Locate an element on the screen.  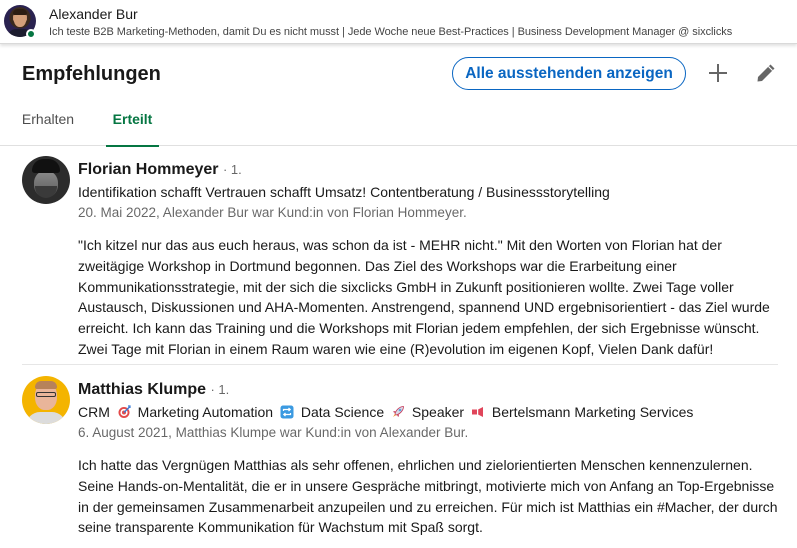
repeat-emoji-icon is located at coordinates (287, 412).